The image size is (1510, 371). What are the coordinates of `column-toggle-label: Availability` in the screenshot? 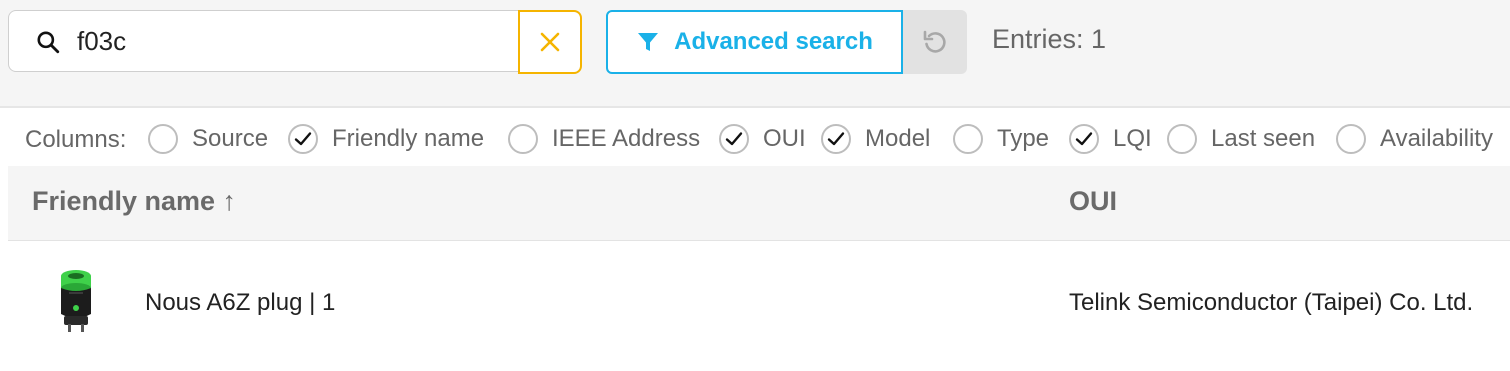 It's located at (1436, 138).